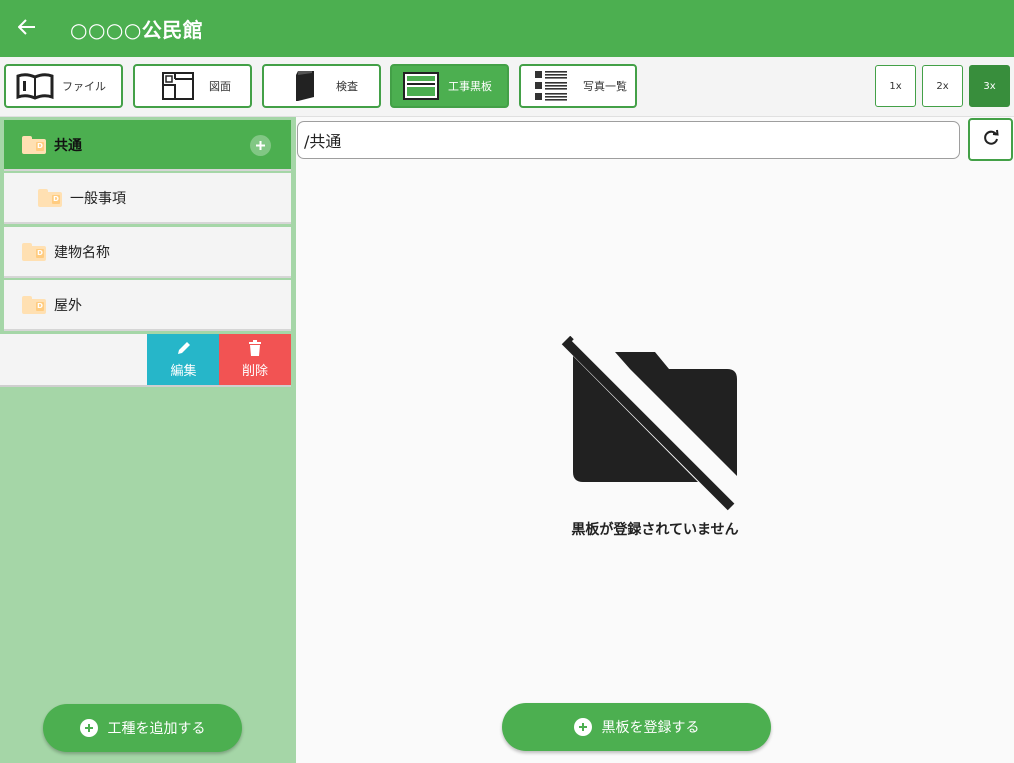 The height and width of the screenshot is (763, 1014). I want to click on tab-inspection-button: 検査, so click(321, 86).